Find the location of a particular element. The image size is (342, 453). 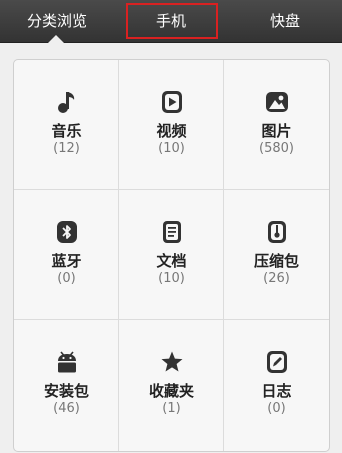

music-note-icon is located at coordinates (66, 102).